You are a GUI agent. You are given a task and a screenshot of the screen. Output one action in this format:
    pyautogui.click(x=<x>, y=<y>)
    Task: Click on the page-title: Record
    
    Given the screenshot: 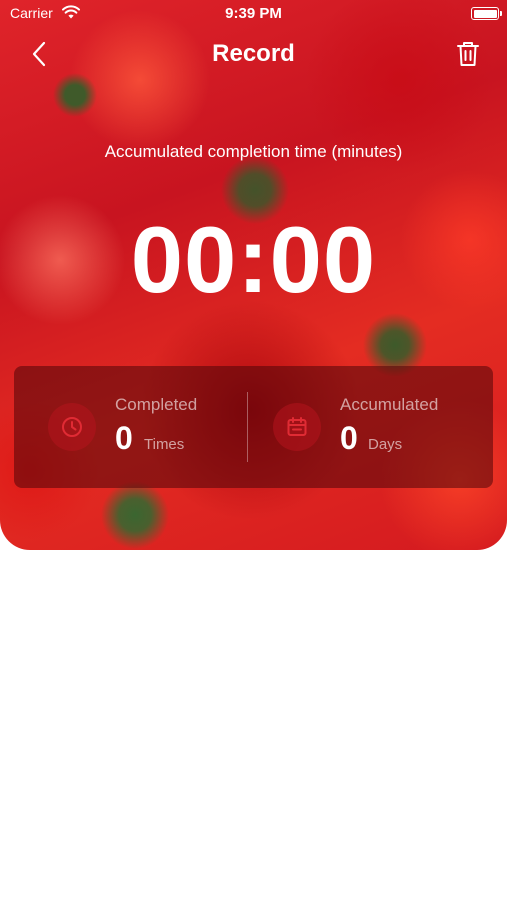 What is the action you would take?
    pyautogui.click(x=253, y=53)
    